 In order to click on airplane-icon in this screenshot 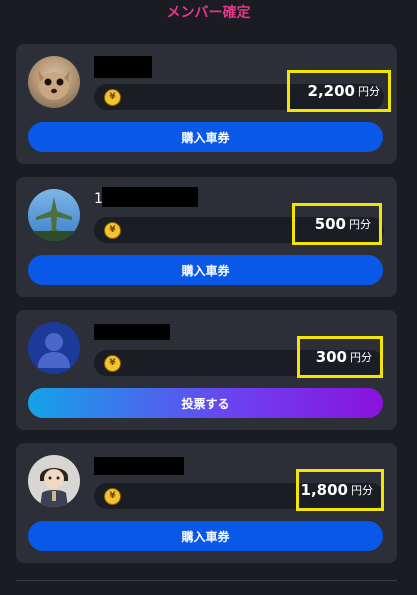, I will do `click(54, 219)`.